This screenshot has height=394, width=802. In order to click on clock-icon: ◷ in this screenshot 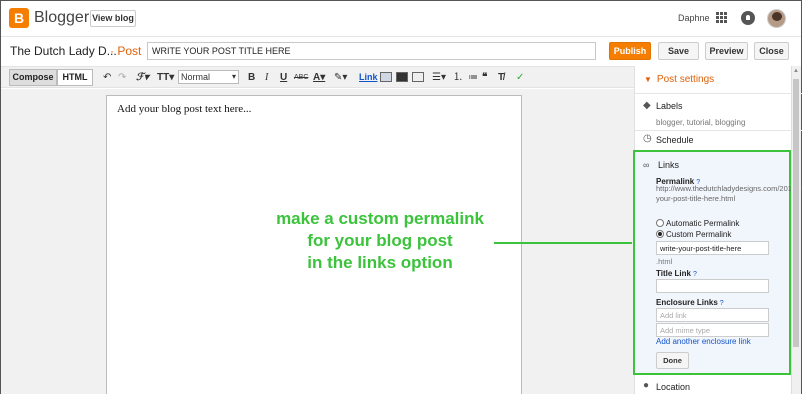, I will do `click(647, 138)`.